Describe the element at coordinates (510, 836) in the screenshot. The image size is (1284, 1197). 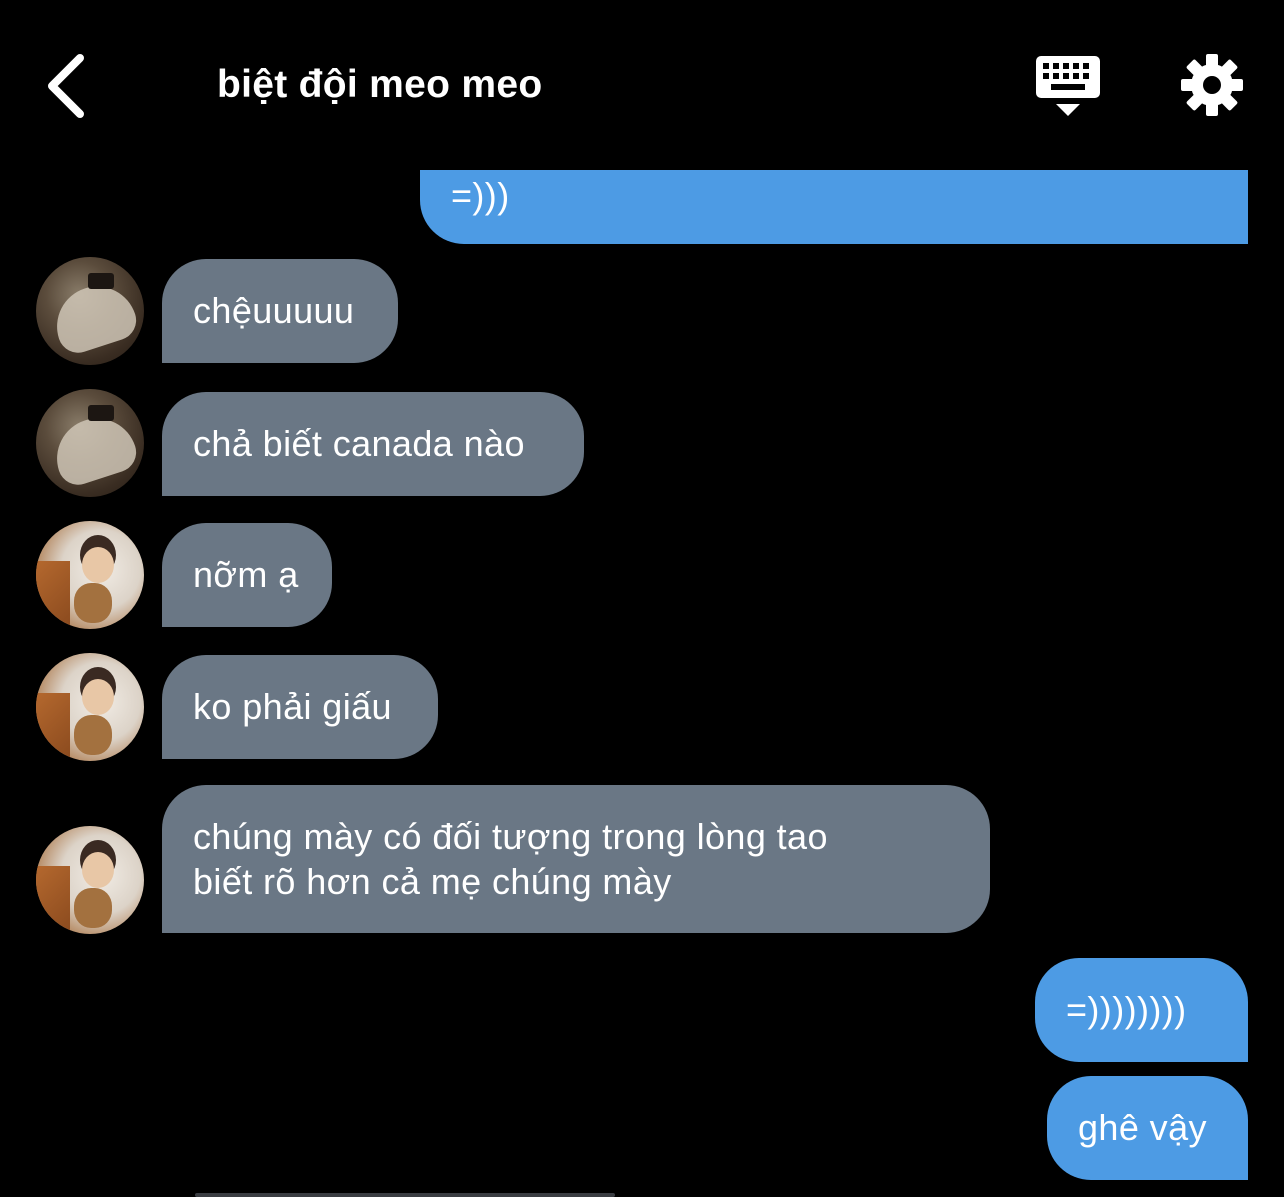
I see `message-text-line: chúng mày có đối tượng trong lòng tao` at that location.